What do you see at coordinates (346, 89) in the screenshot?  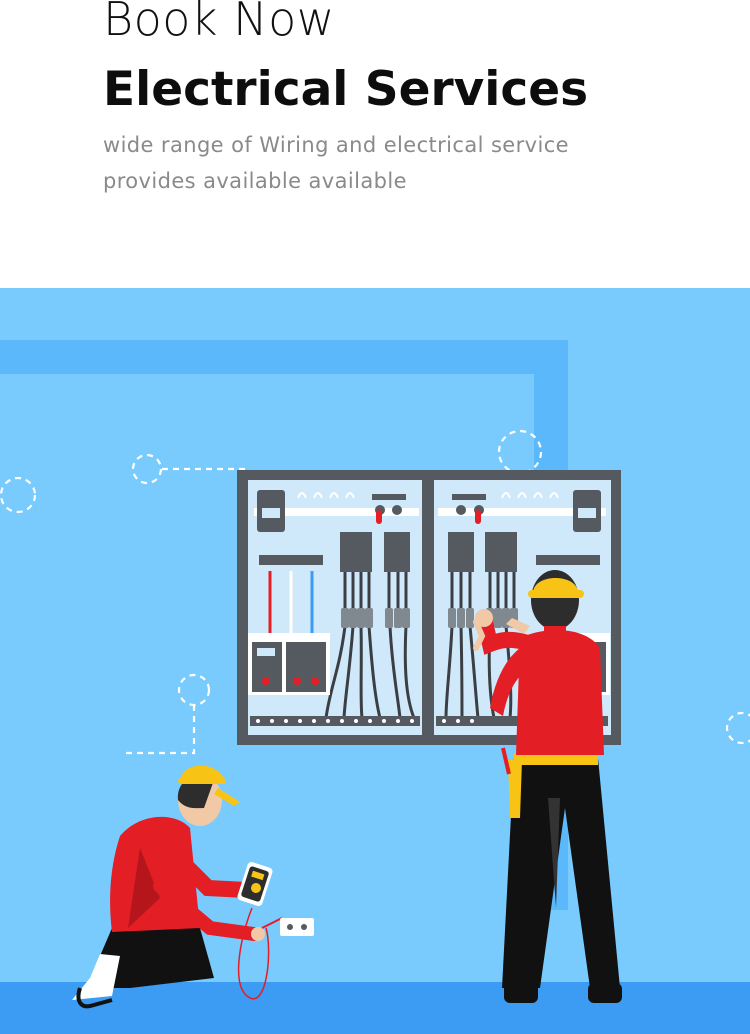 I see `page-title: Electrical Services` at bounding box center [346, 89].